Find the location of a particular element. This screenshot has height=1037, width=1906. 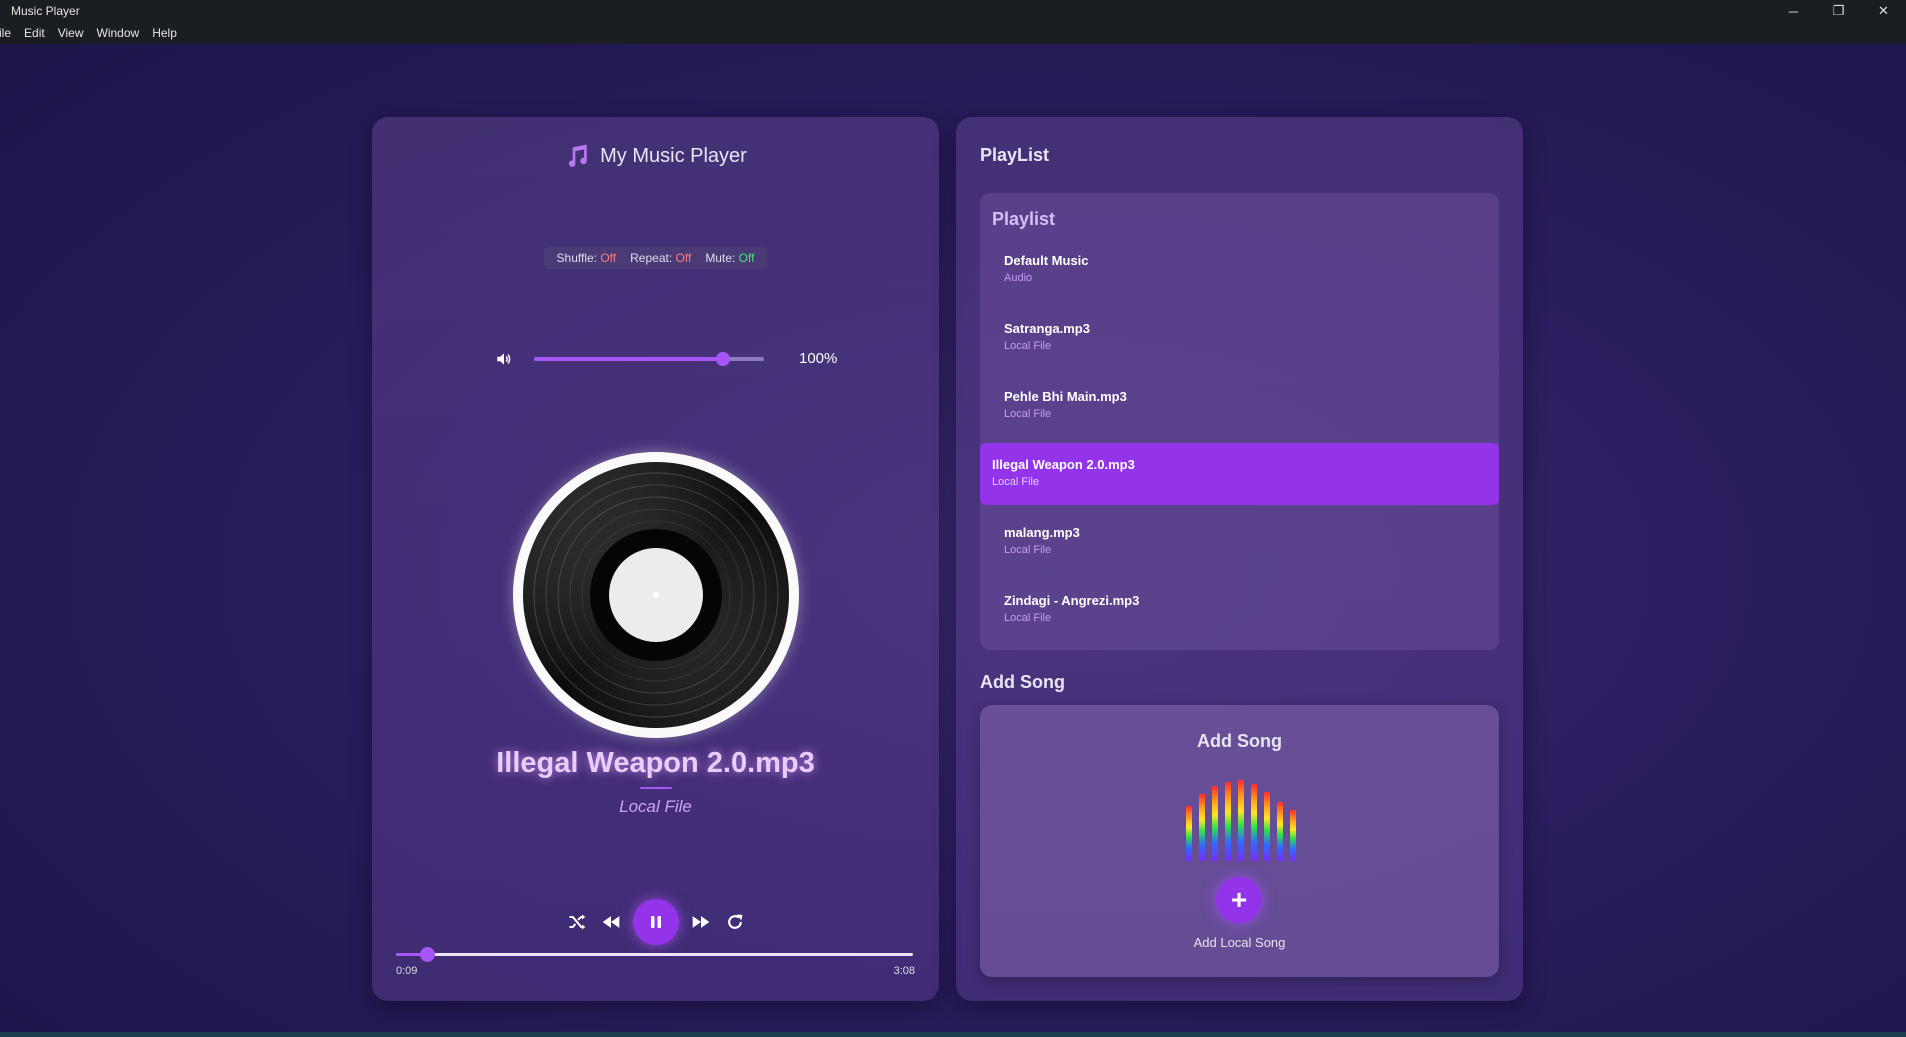

fast-forward-icon is located at coordinates (700, 922).